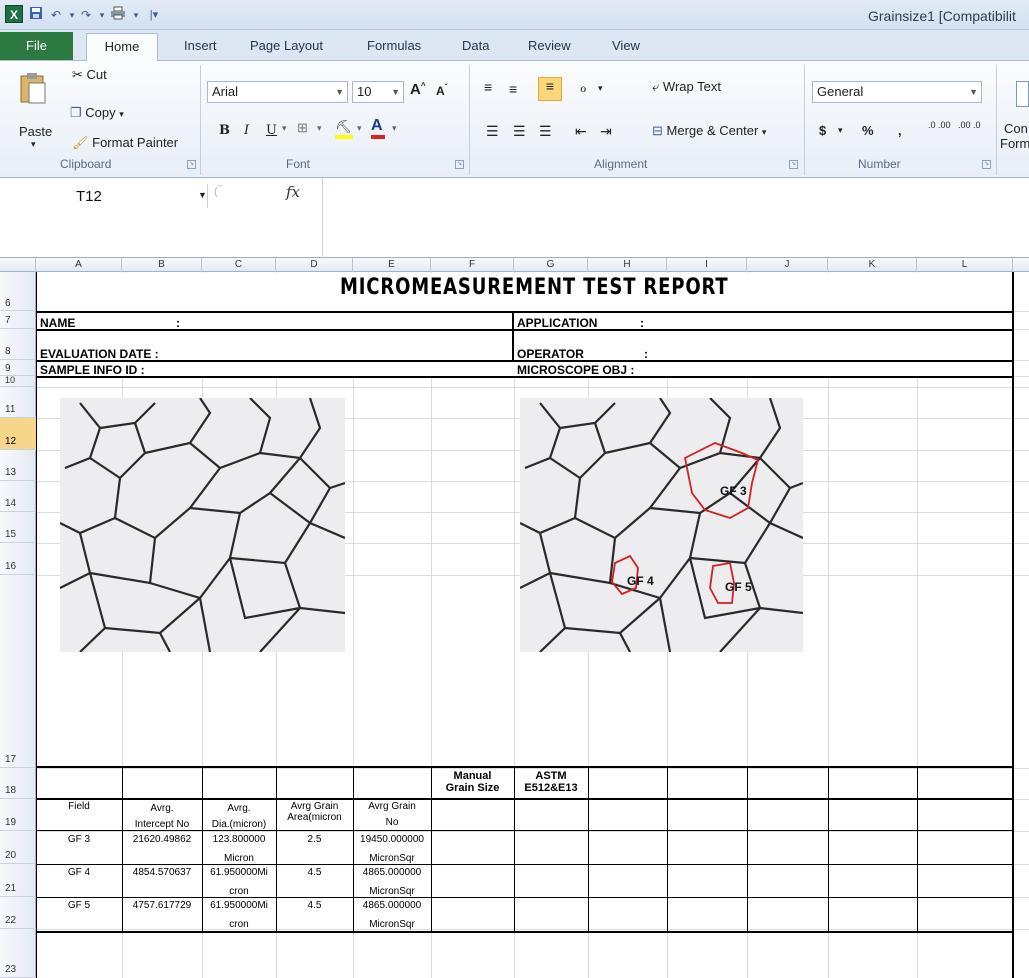 The image size is (1029, 978). I want to click on fill-color-button: ⛏, so click(344, 129).